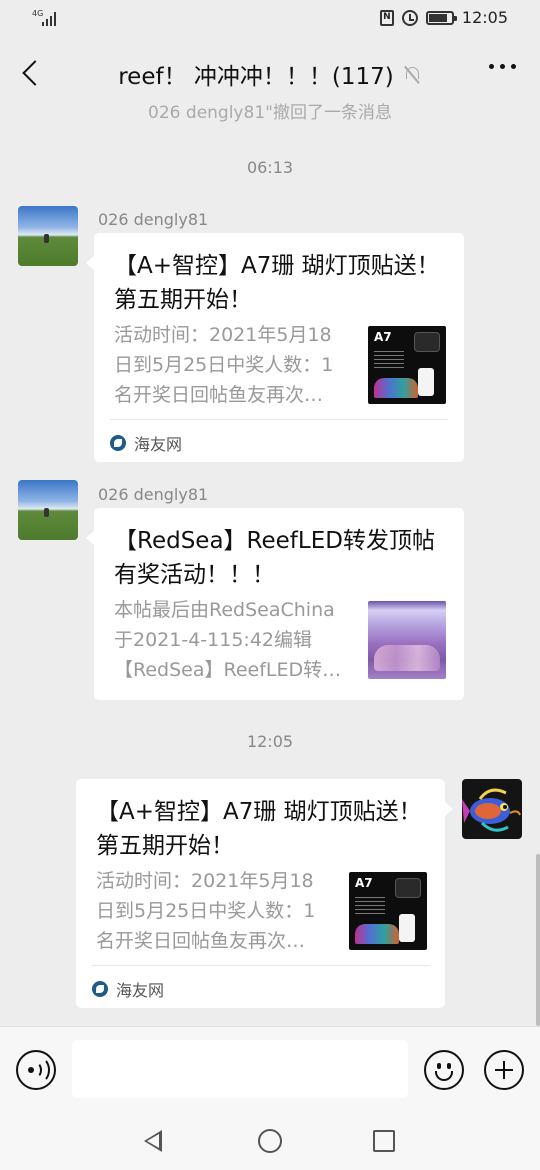 The width and height of the screenshot is (540, 1170). I want to click on nav-home-icon, so click(270, 1141).